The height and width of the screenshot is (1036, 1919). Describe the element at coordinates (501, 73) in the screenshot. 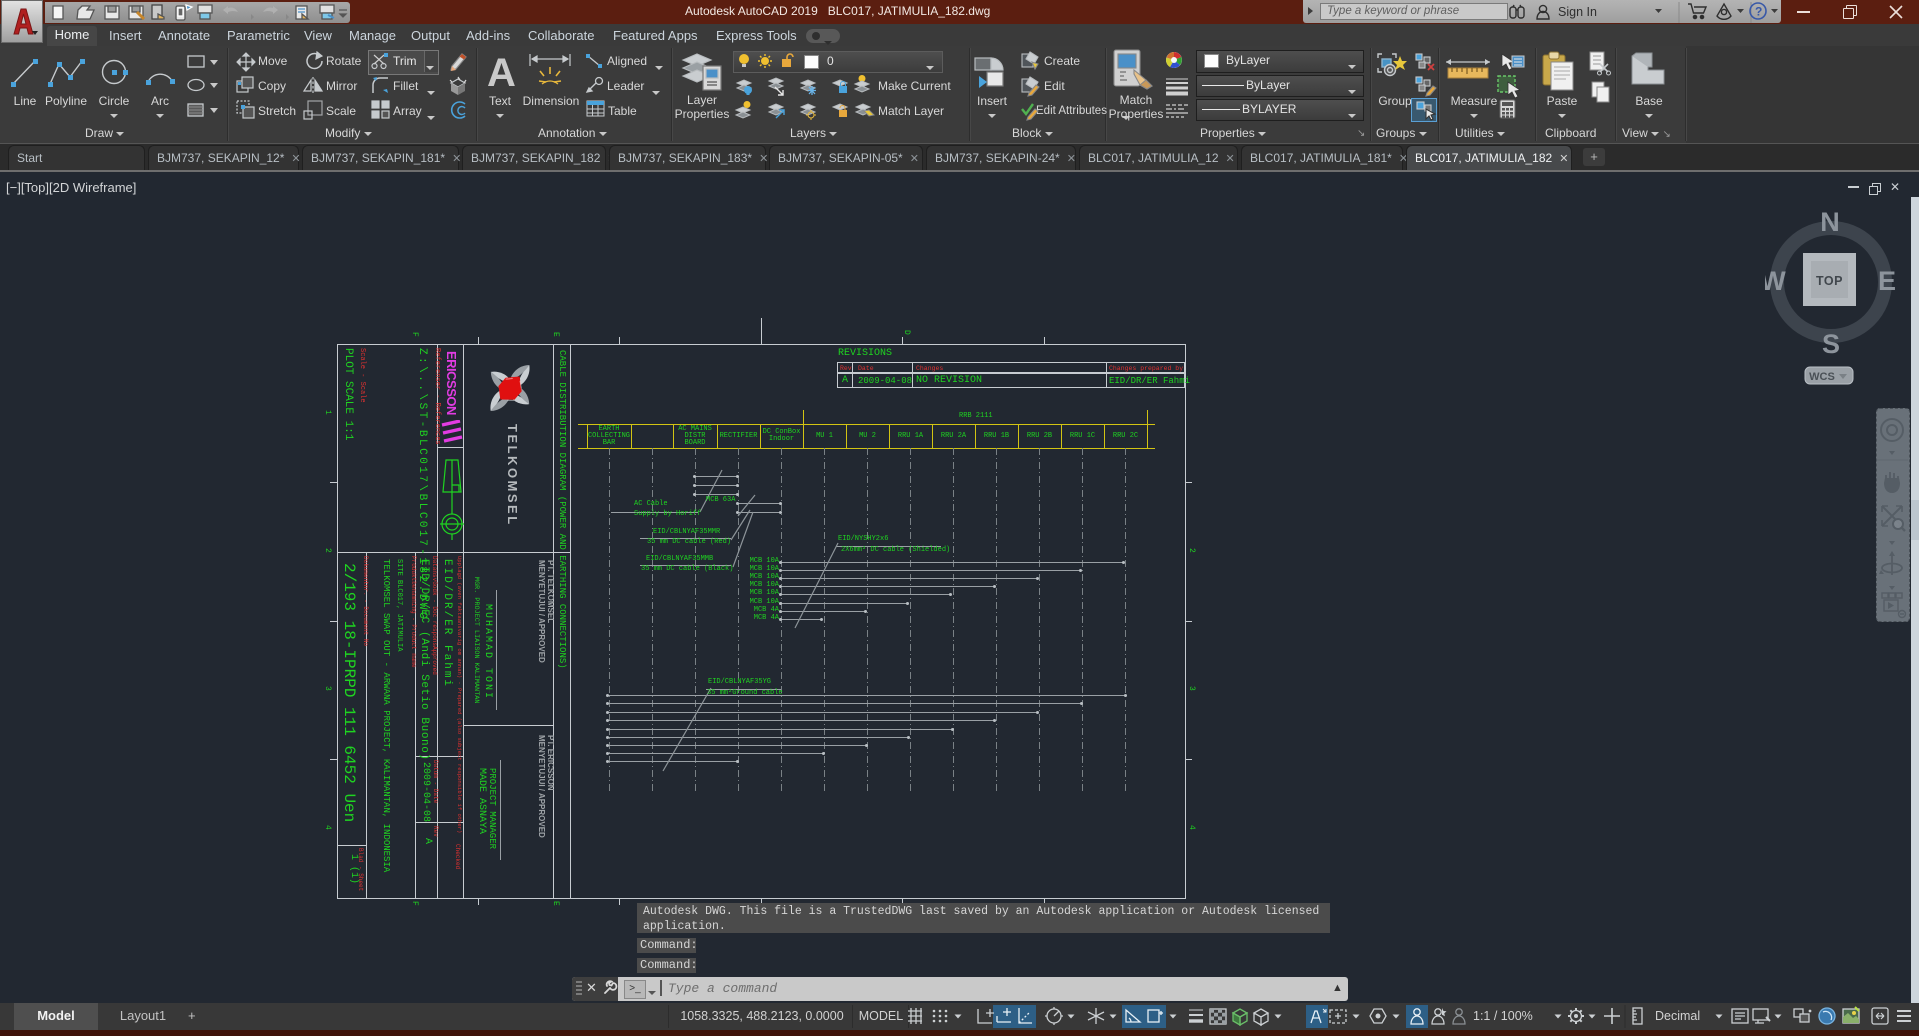

I see `svg-text: A` at that location.